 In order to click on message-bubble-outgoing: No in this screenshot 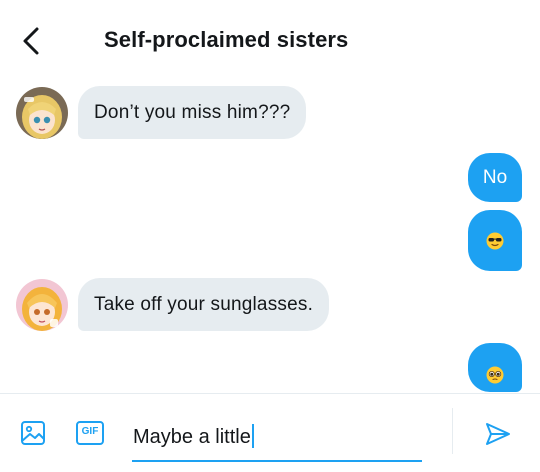, I will do `click(495, 177)`.